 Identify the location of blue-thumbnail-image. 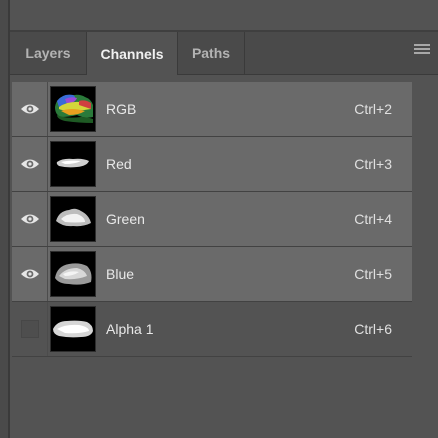
(73, 274).